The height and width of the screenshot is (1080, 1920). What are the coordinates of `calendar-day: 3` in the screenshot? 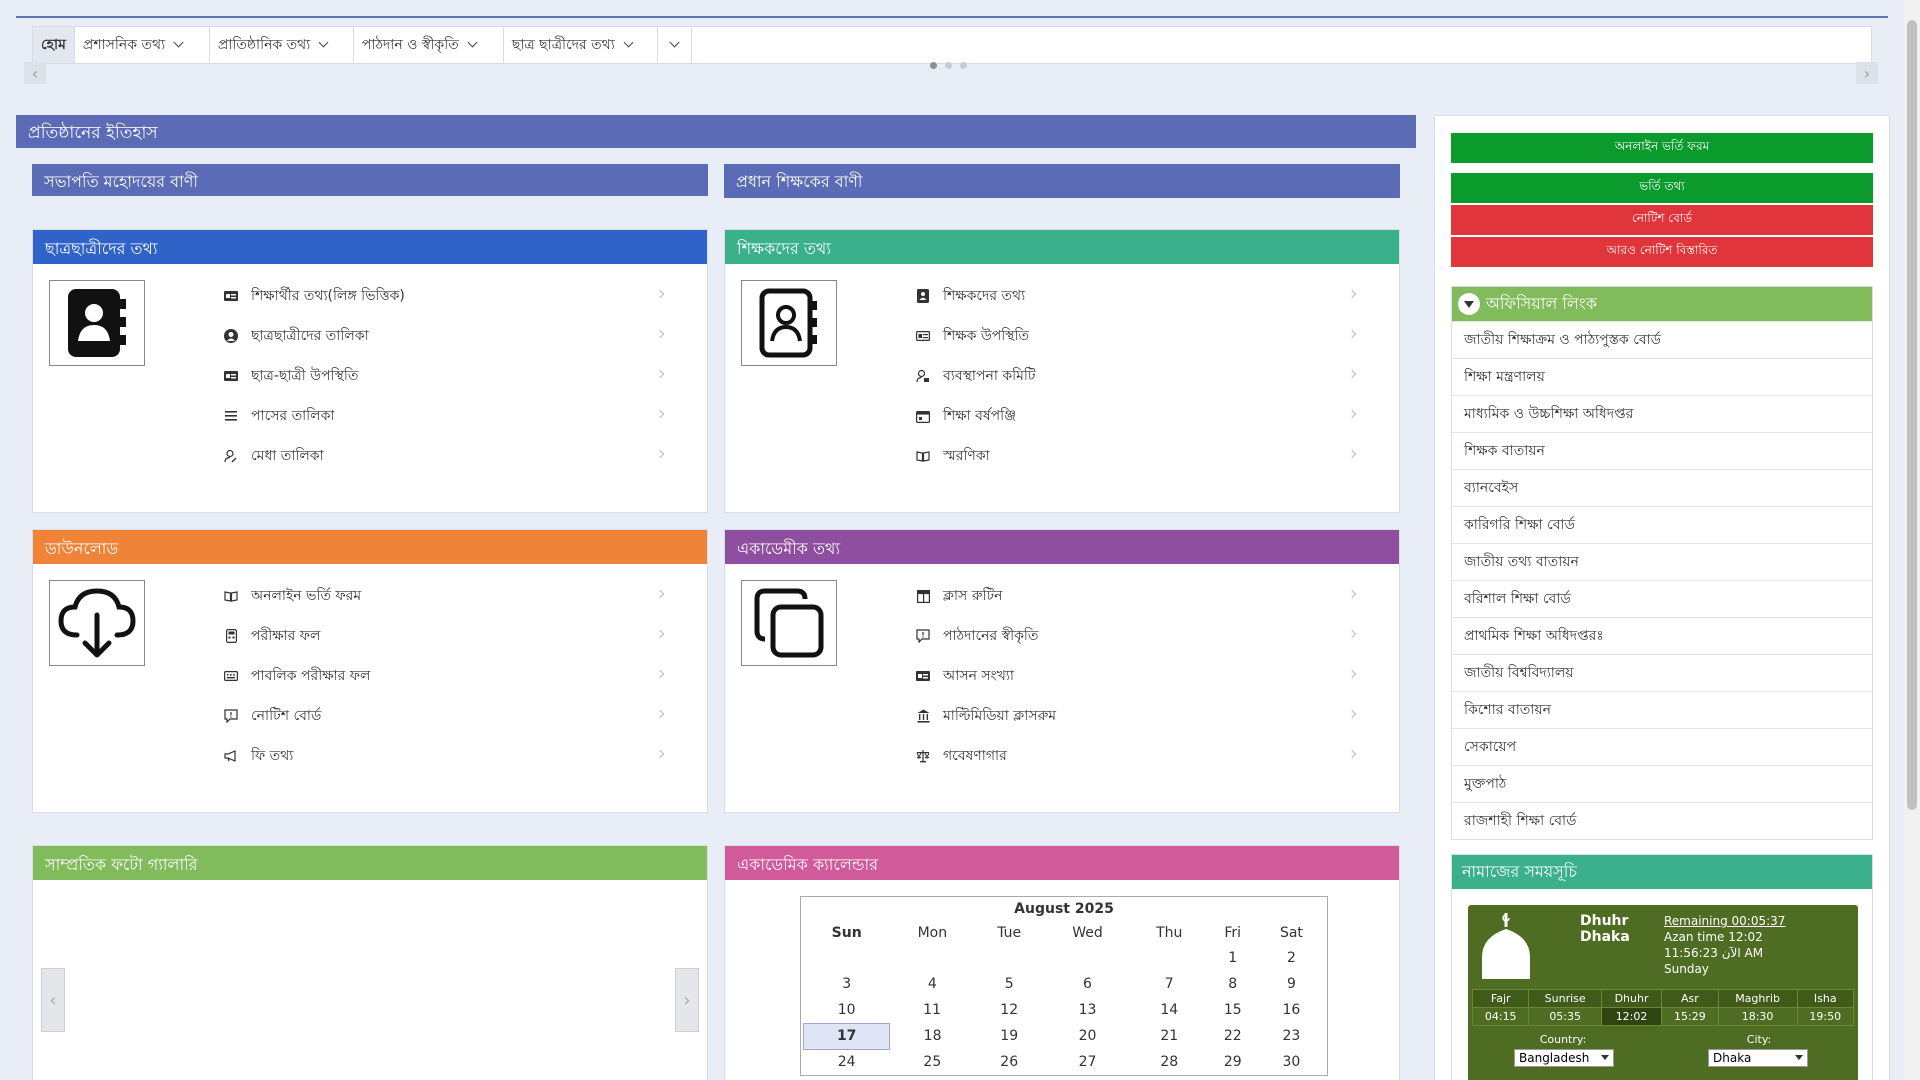 It's located at (847, 984).